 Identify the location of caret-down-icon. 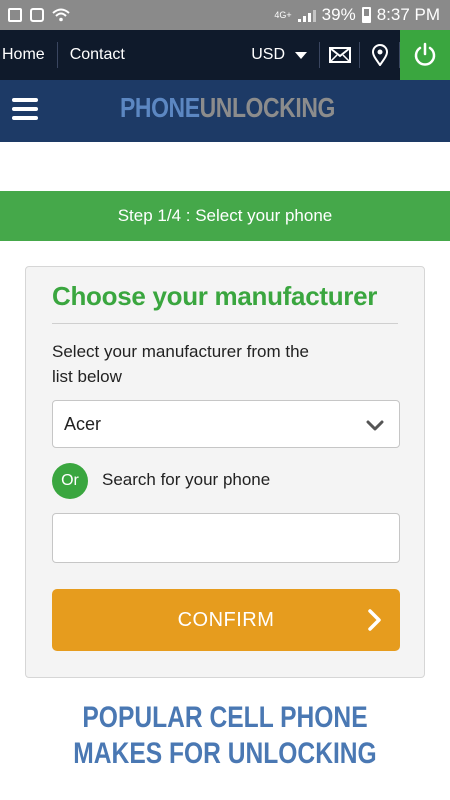
(301, 55).